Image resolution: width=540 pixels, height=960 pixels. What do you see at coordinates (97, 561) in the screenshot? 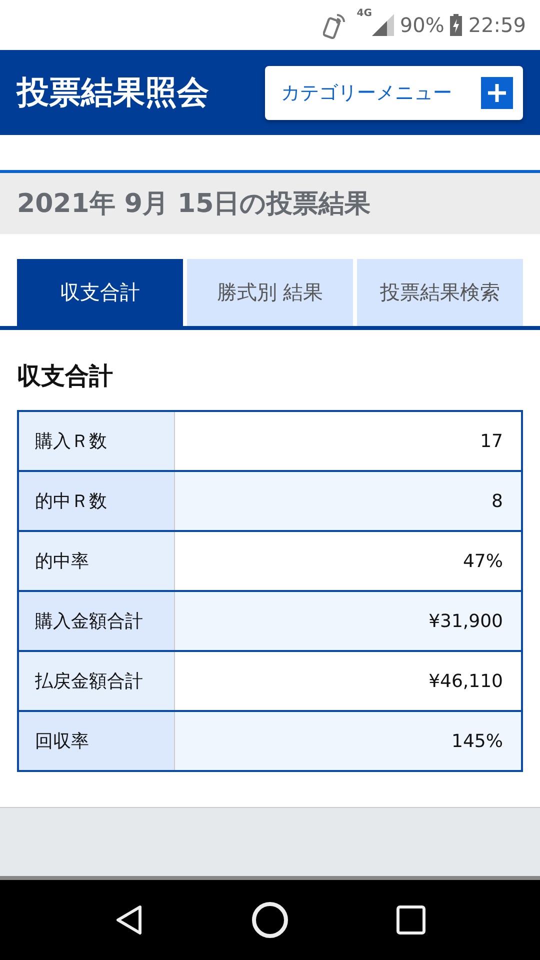
I see `row-label: 的中率` at bounding box center [97, 561].